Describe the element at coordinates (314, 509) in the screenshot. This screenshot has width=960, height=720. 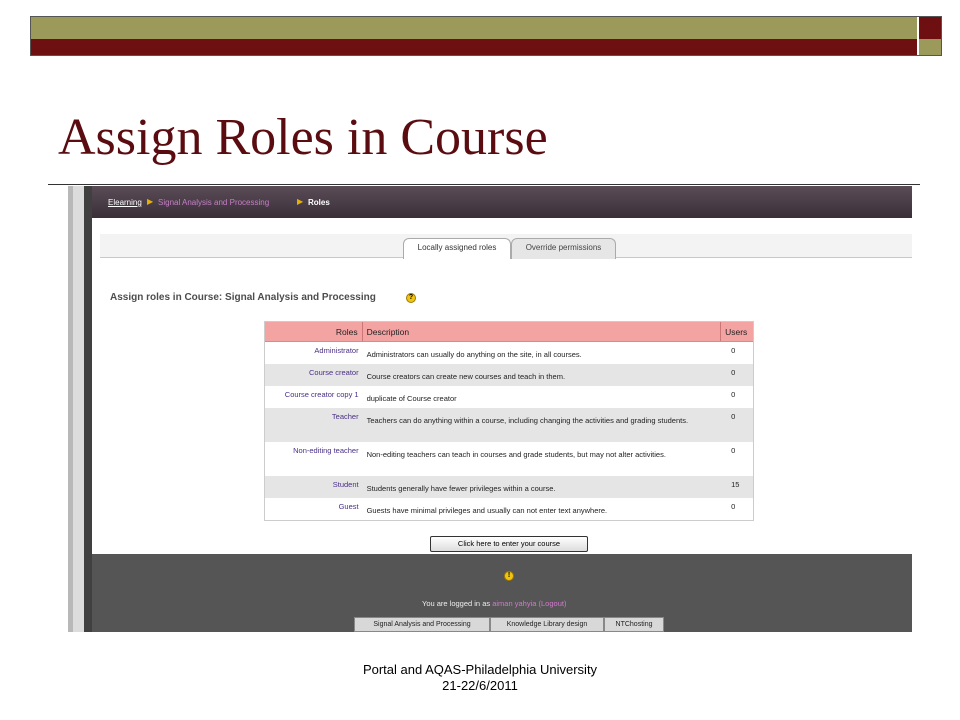
I see `role-link-guest: Guest` at that location.